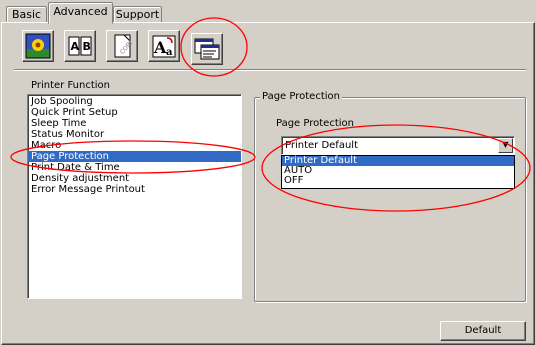  I want to click on watermark-button: COPY, so click(122, 46).